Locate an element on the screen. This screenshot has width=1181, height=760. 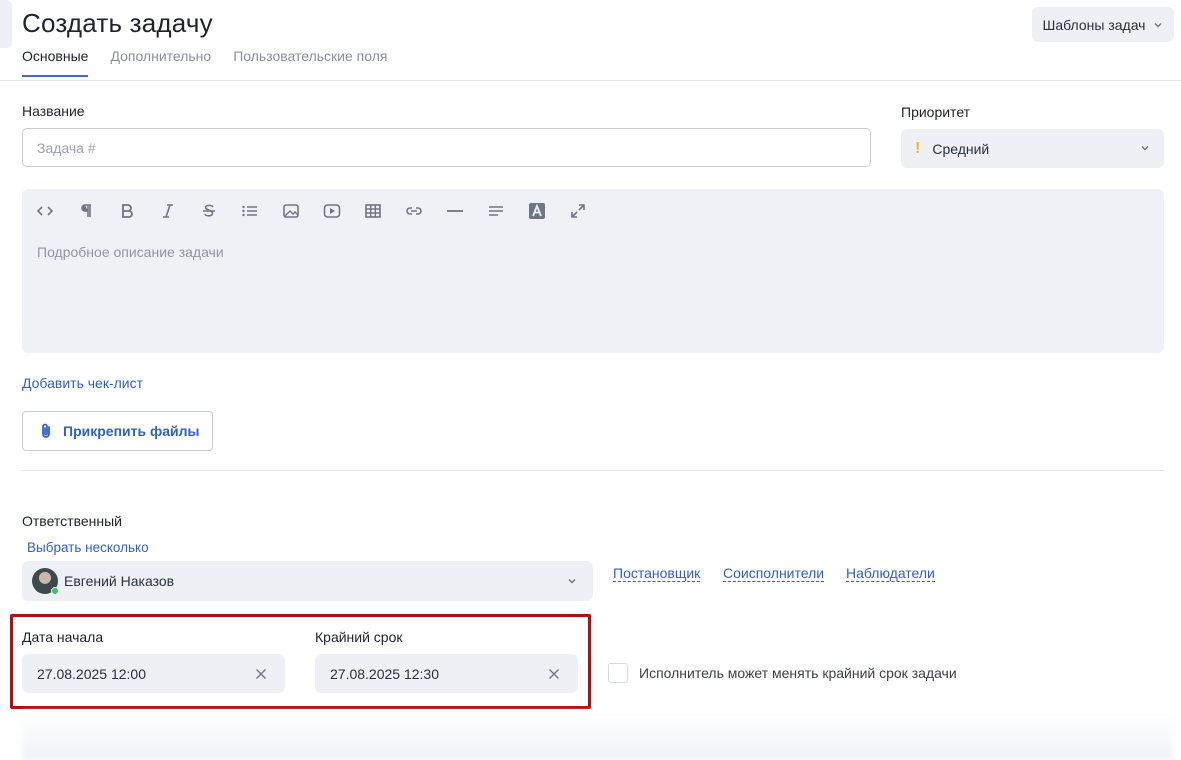
name-label: Название is located at coordinates (53, 111).